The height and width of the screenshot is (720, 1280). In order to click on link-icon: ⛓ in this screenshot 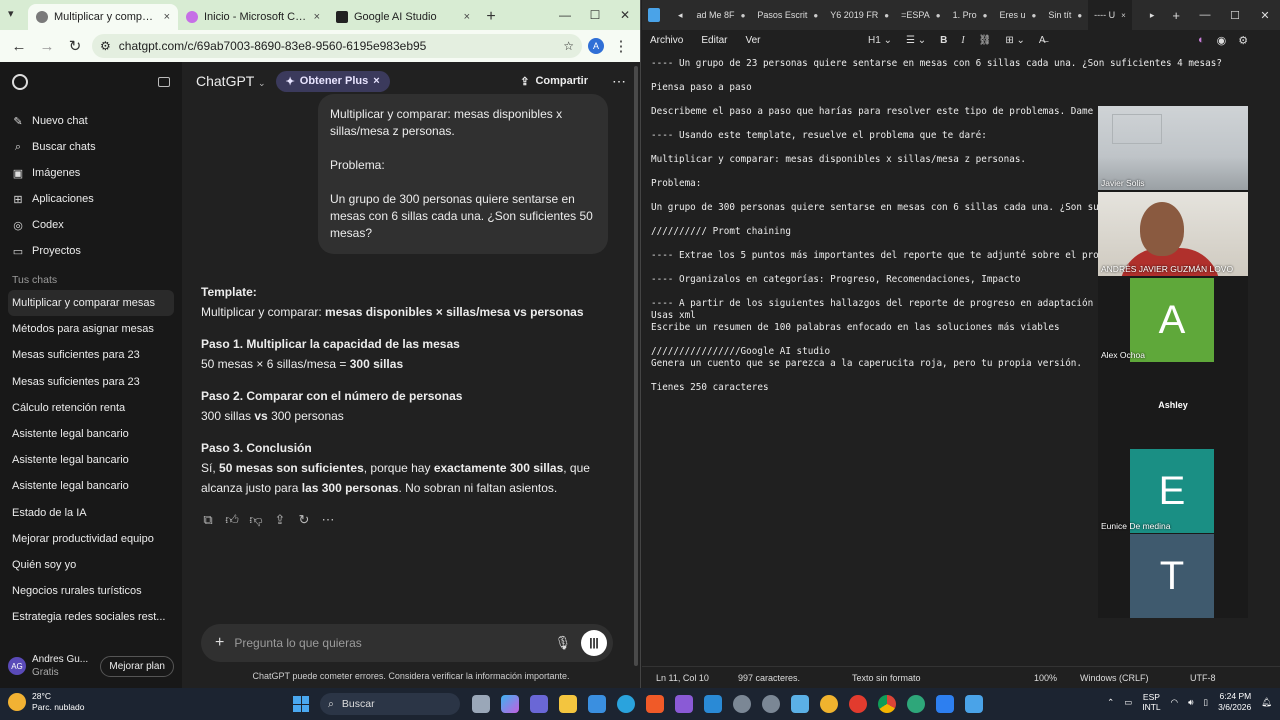, I will do `click(985, 40)`.